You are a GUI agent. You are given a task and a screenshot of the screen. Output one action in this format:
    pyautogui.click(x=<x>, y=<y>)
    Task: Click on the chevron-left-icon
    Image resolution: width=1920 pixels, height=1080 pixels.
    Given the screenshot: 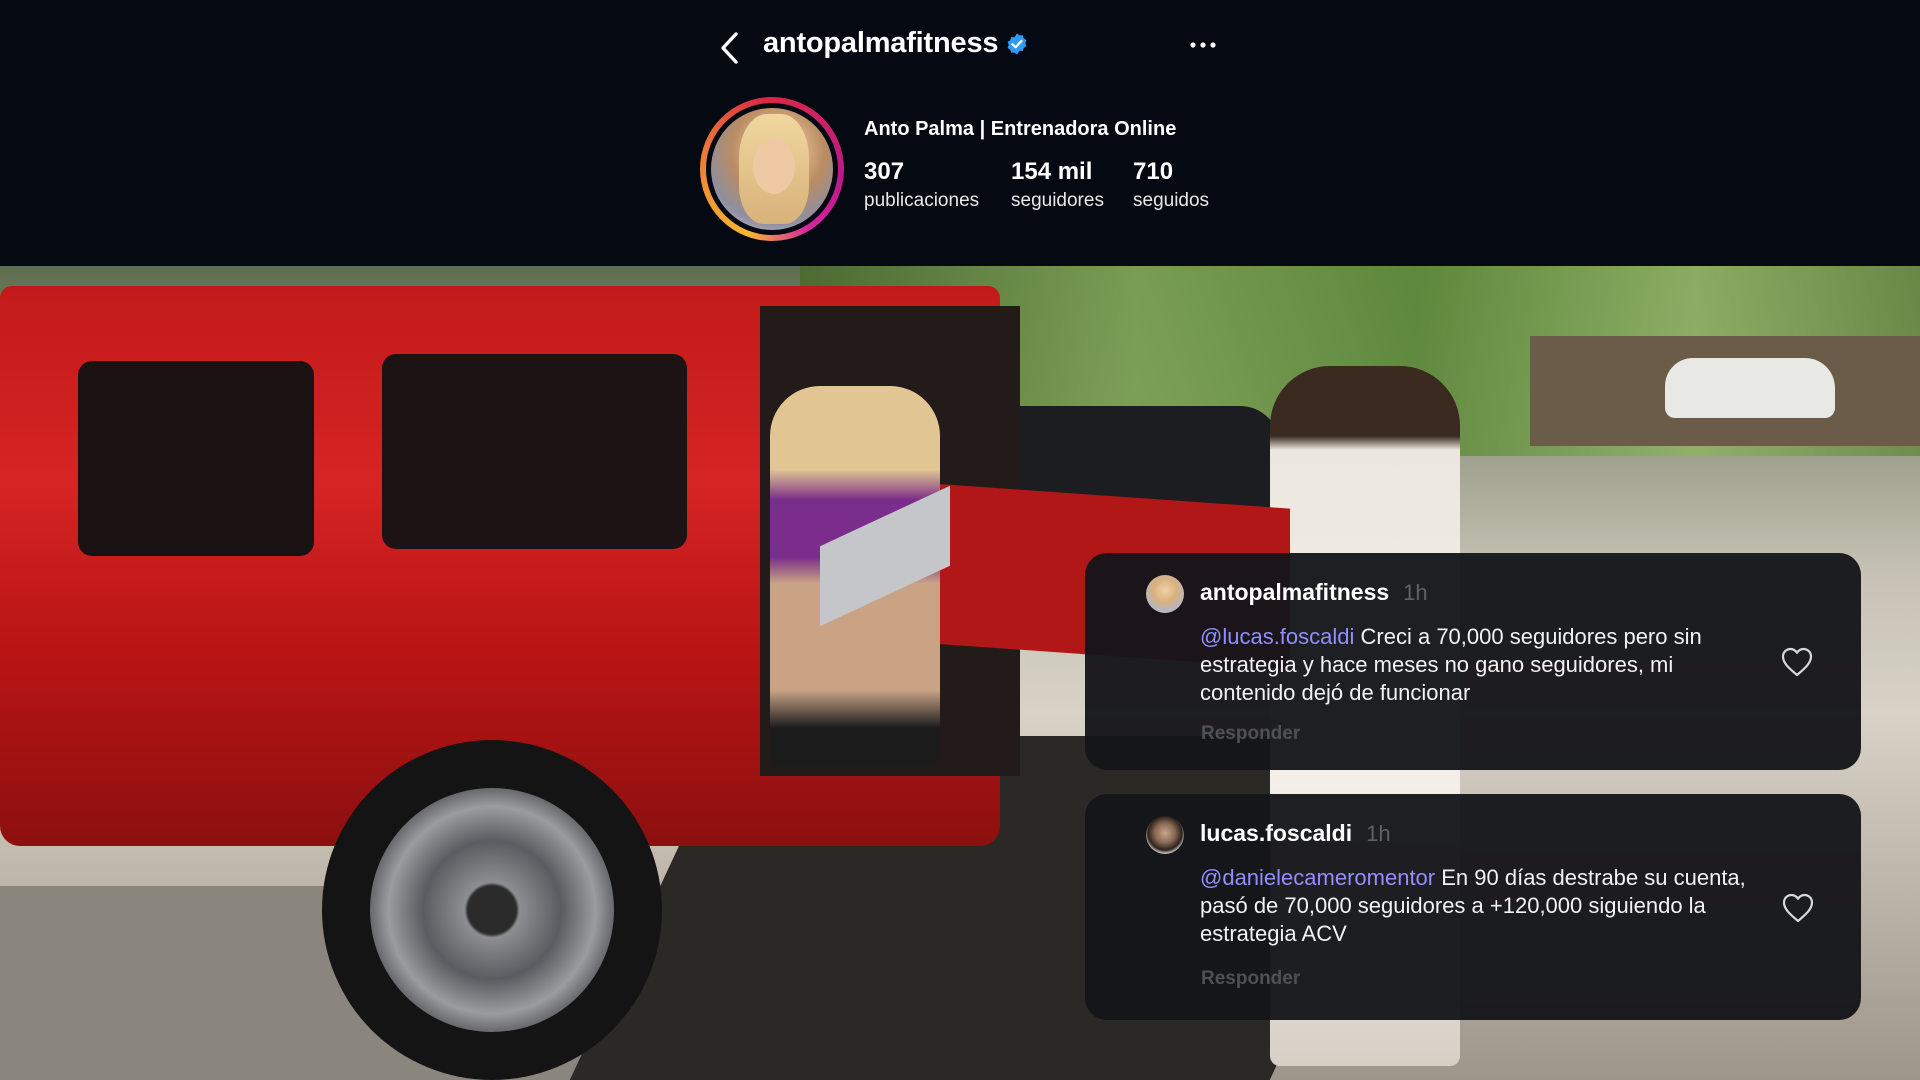 What is the action you would take?
    pyautogui.click(x=729, y=48)
    